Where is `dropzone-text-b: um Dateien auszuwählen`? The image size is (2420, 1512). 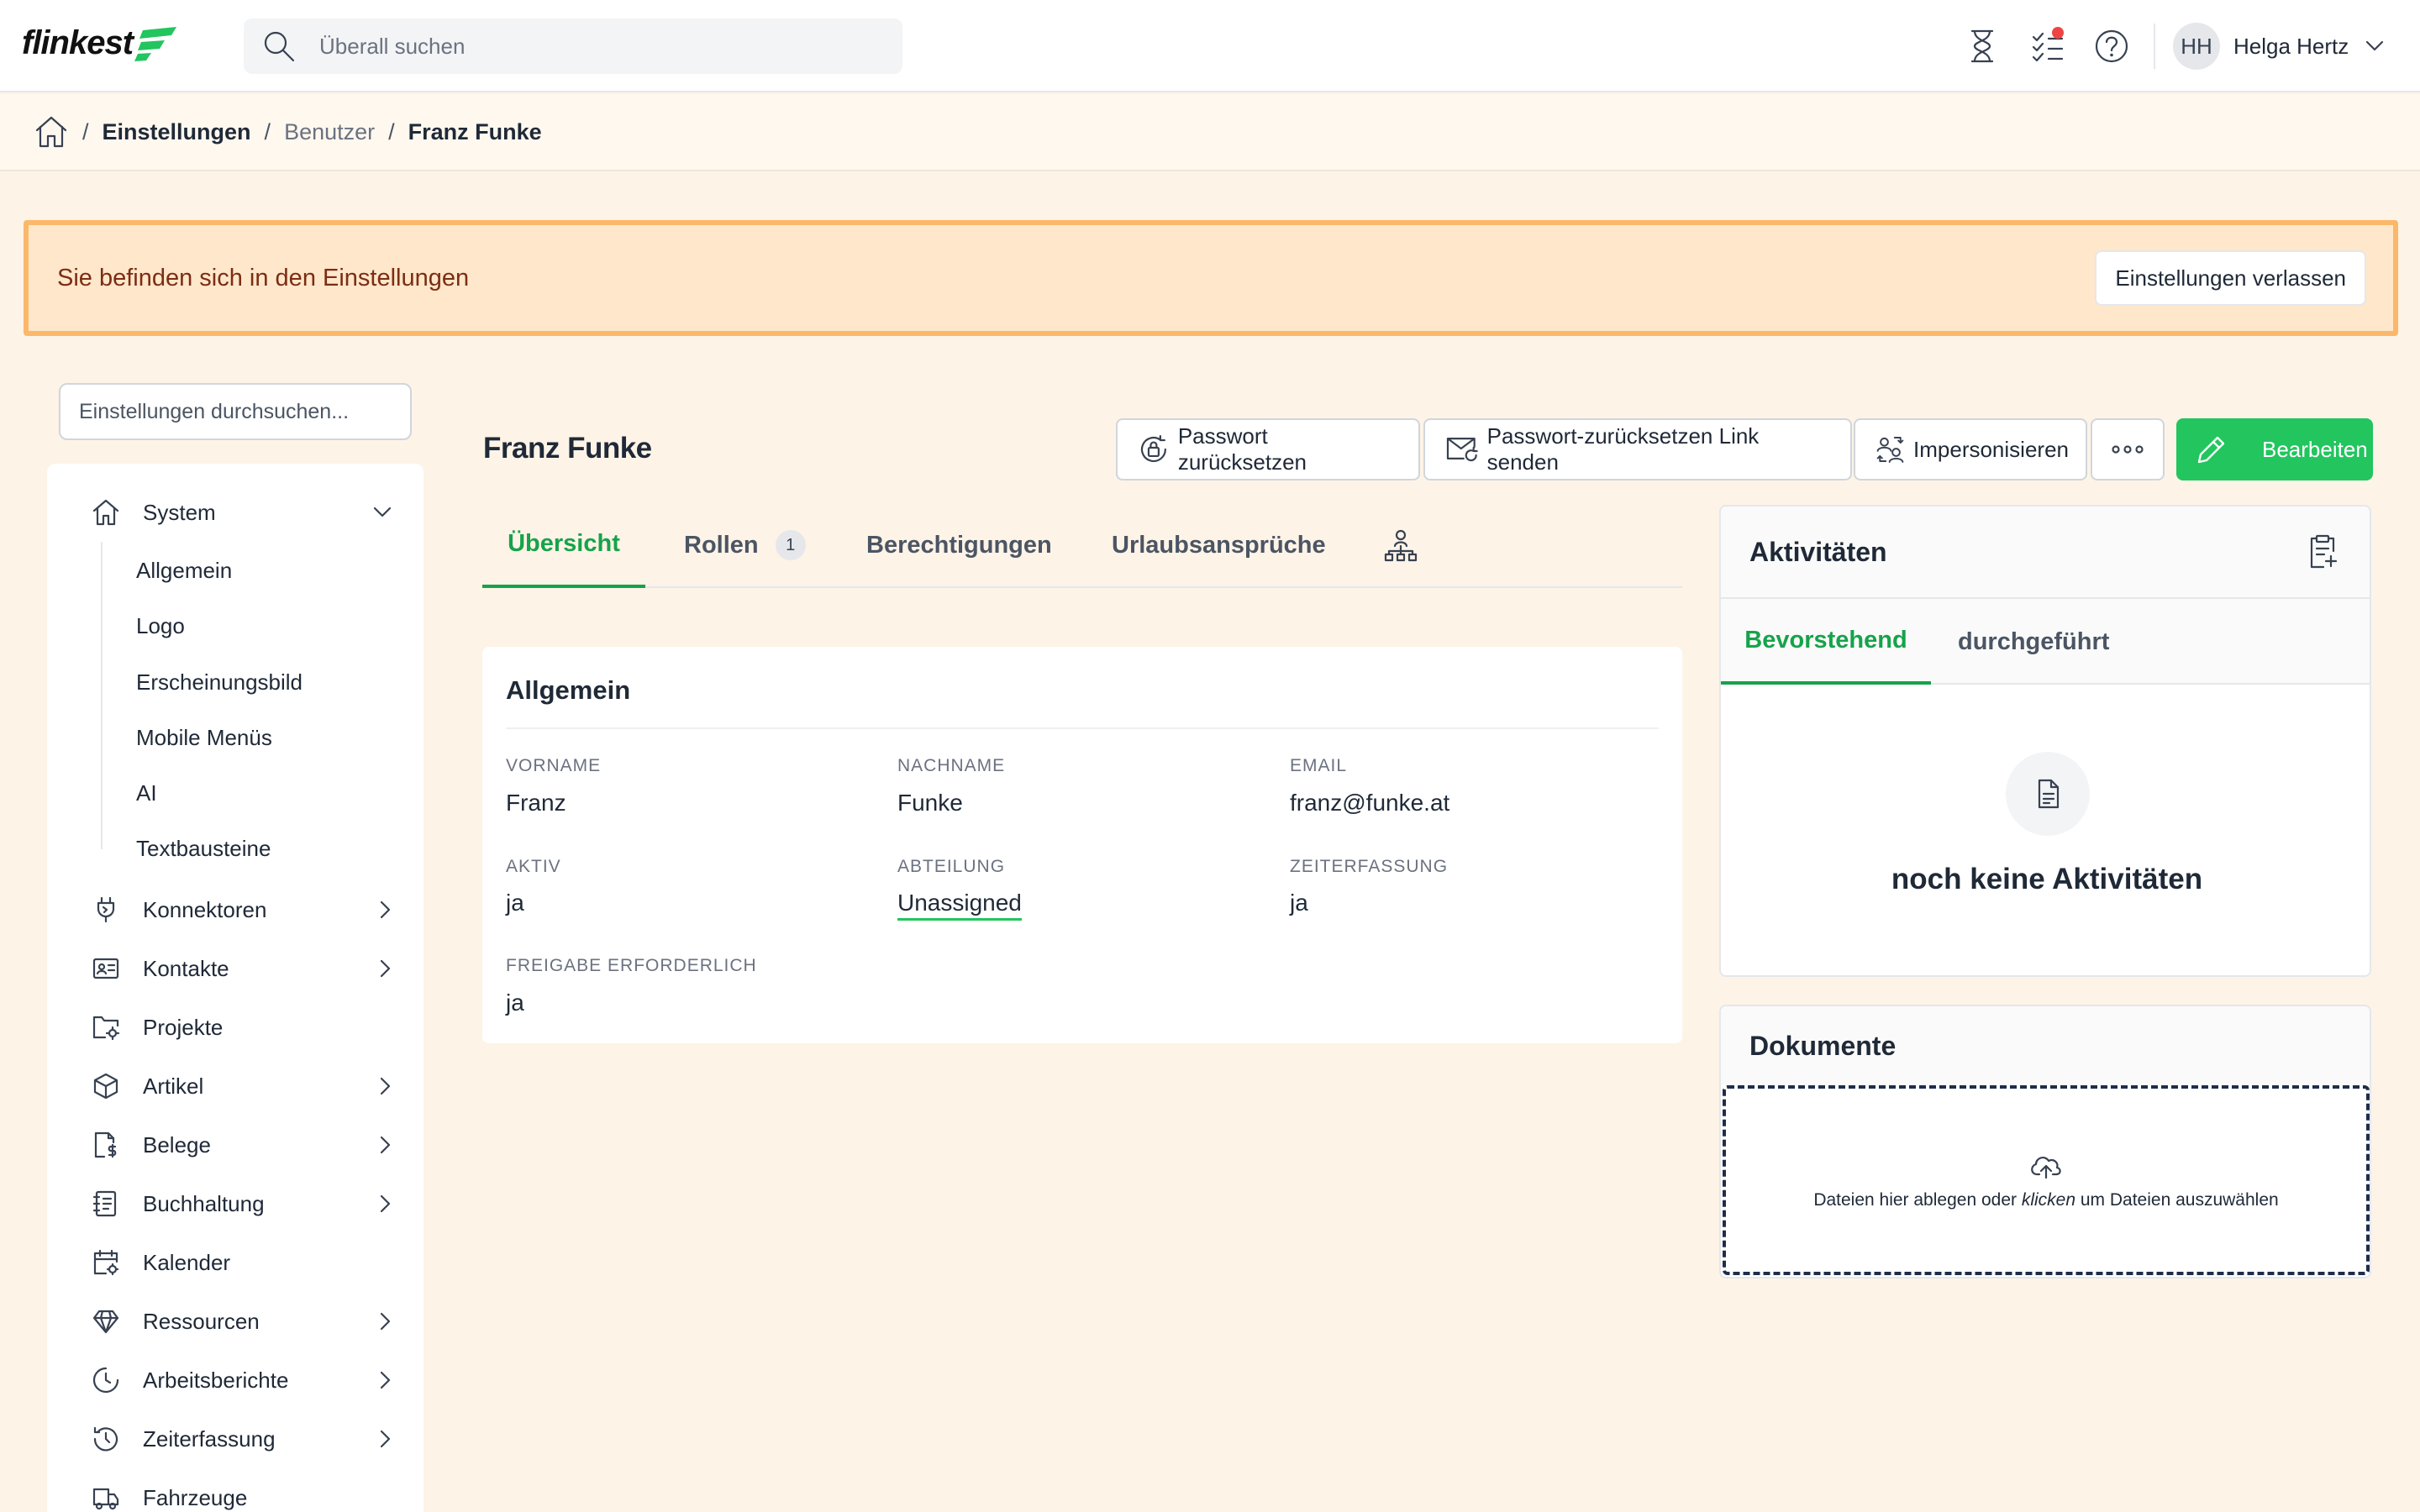
dropzone-text-b: um Dateien auszuwählen is located at coordinates (2177, 1200).